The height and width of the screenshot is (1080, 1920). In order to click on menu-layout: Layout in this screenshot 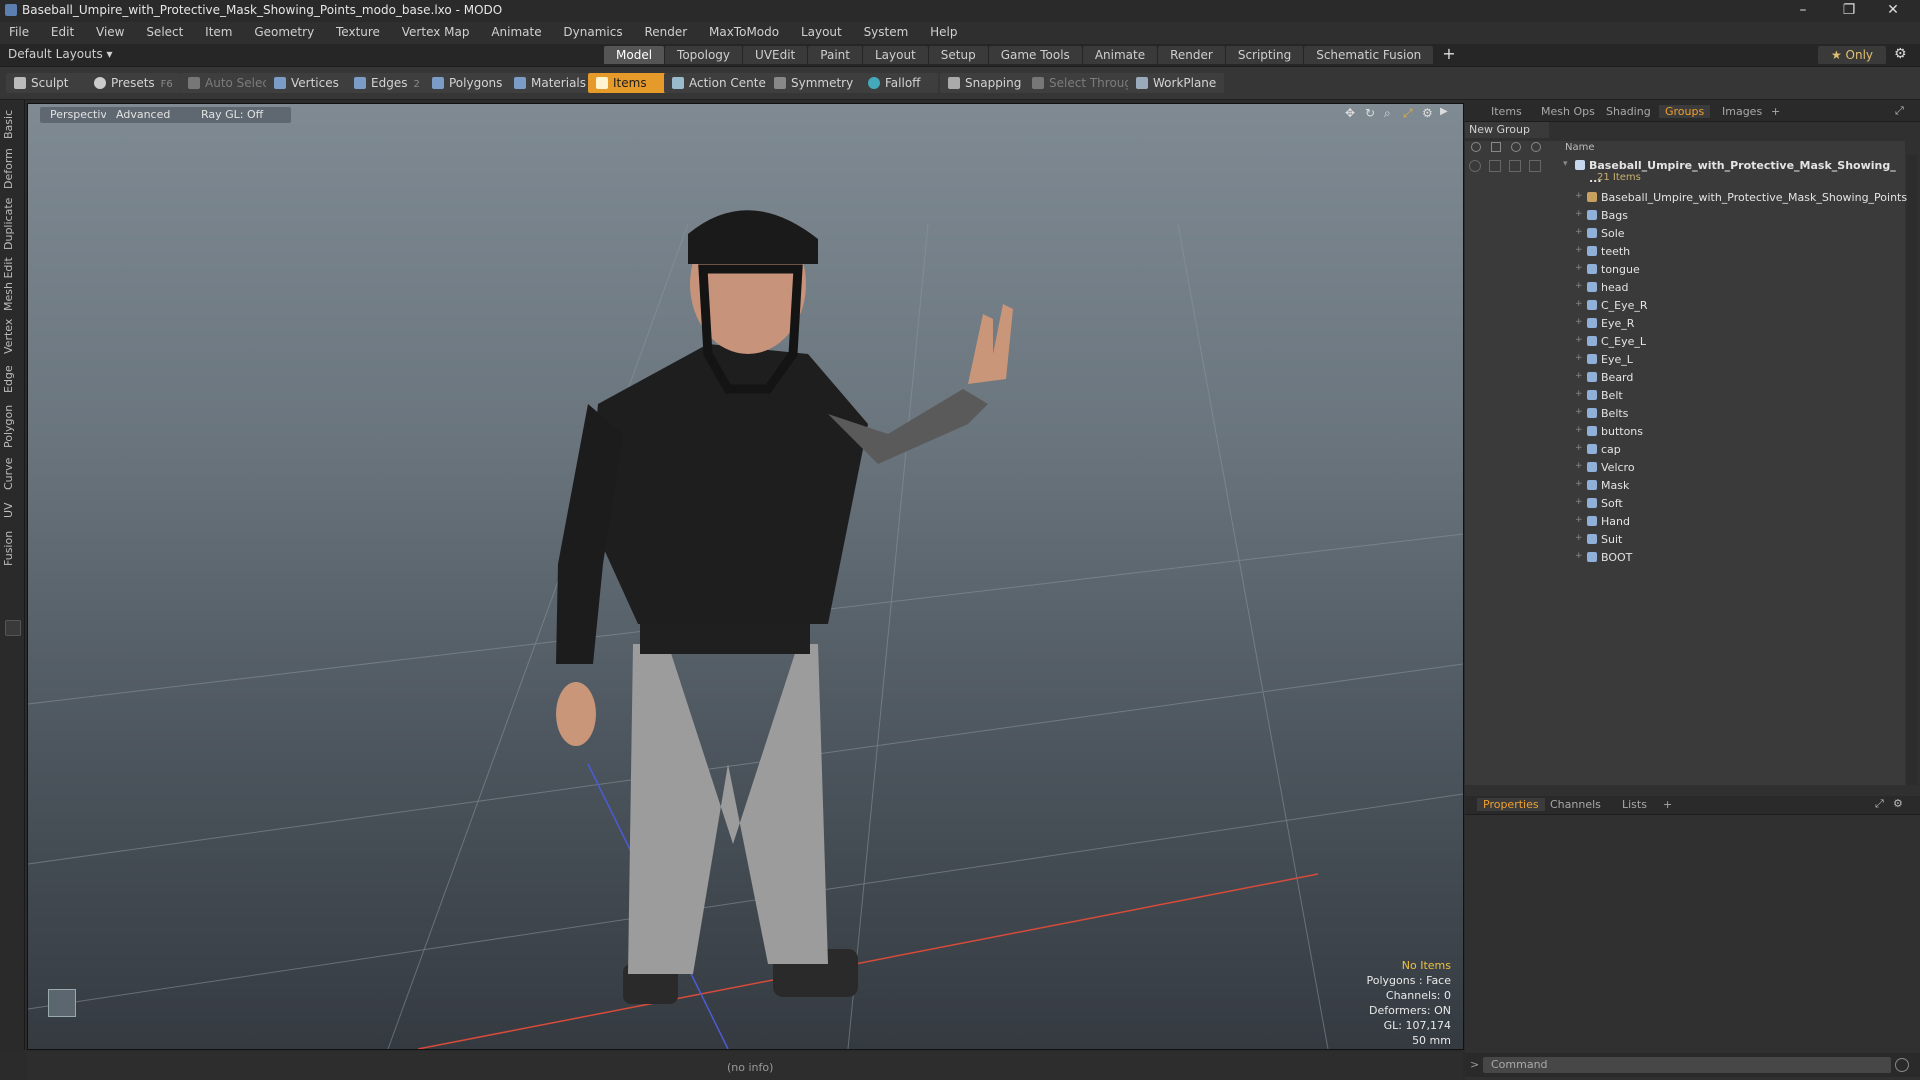, I will do `click(821, 30)`.